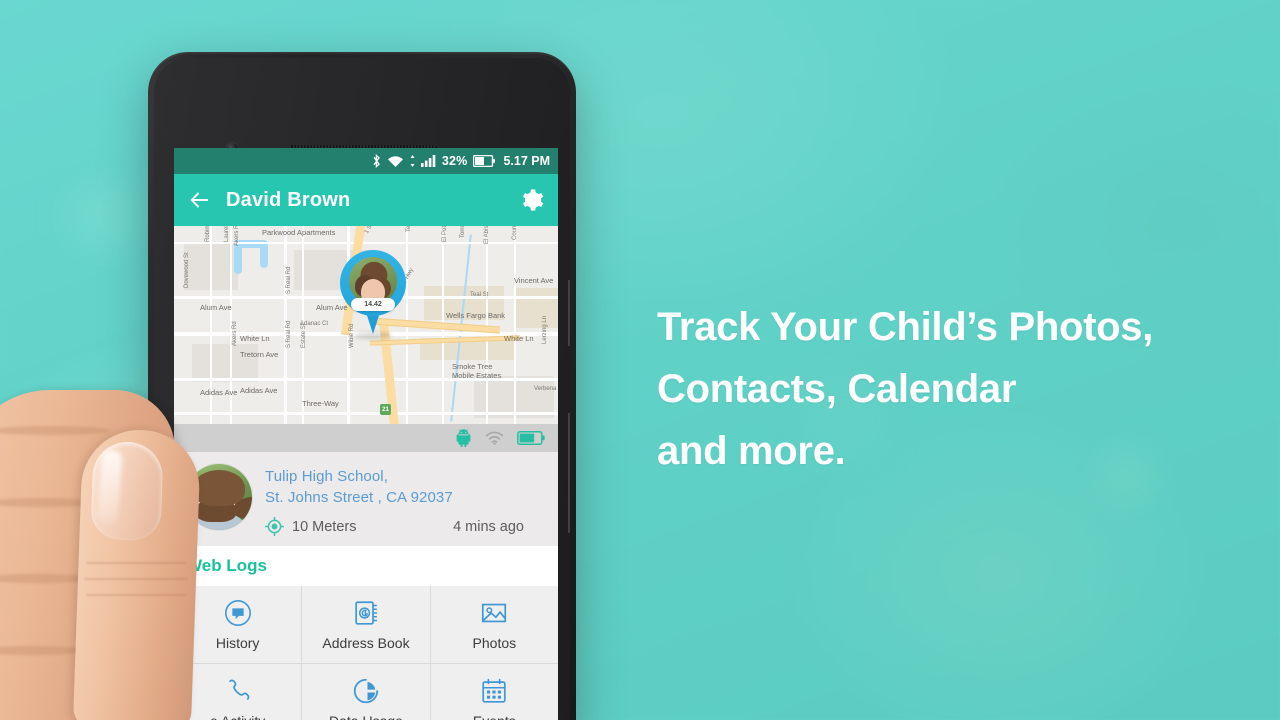 Image resolution: width=1280 pixels, height=720 pixels. Describe the element at coordinates (751, 451) in the screenshot. I see `headline-line-3: and more.` at that location.